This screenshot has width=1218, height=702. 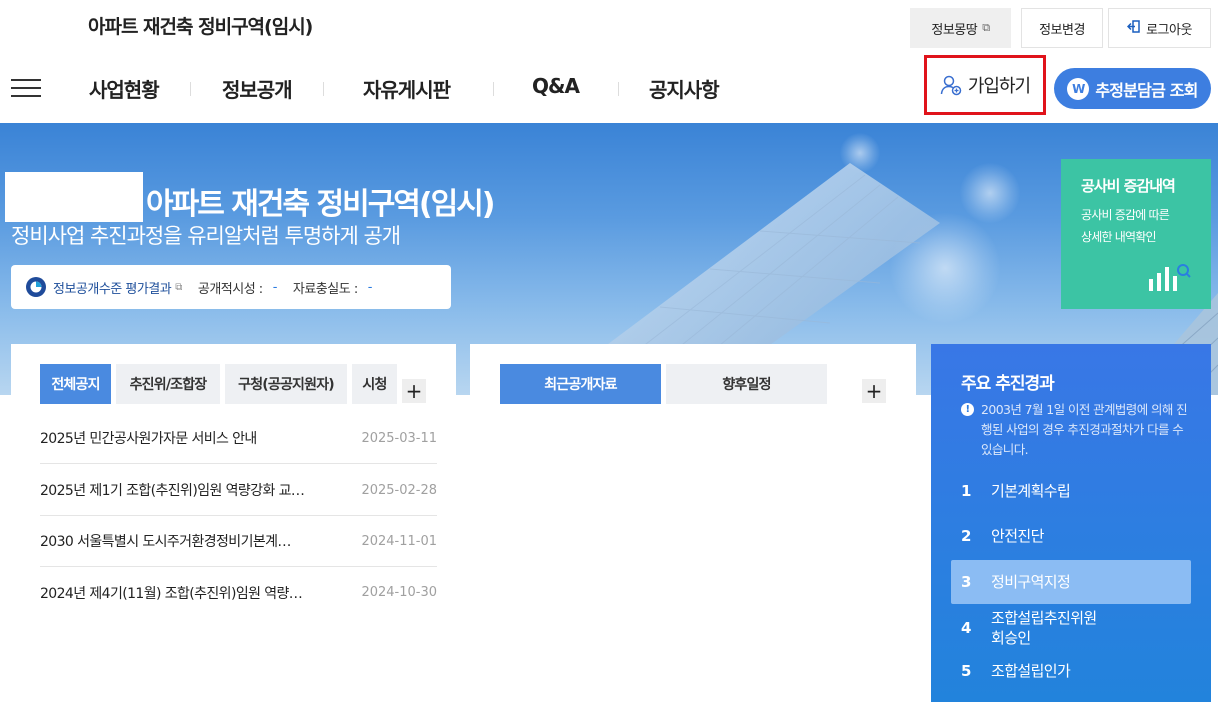 What do you see at coordinates (124, 88) in the screenshot?
I see `nav-business-status: 사업현황` at bounding box center [124, 88].